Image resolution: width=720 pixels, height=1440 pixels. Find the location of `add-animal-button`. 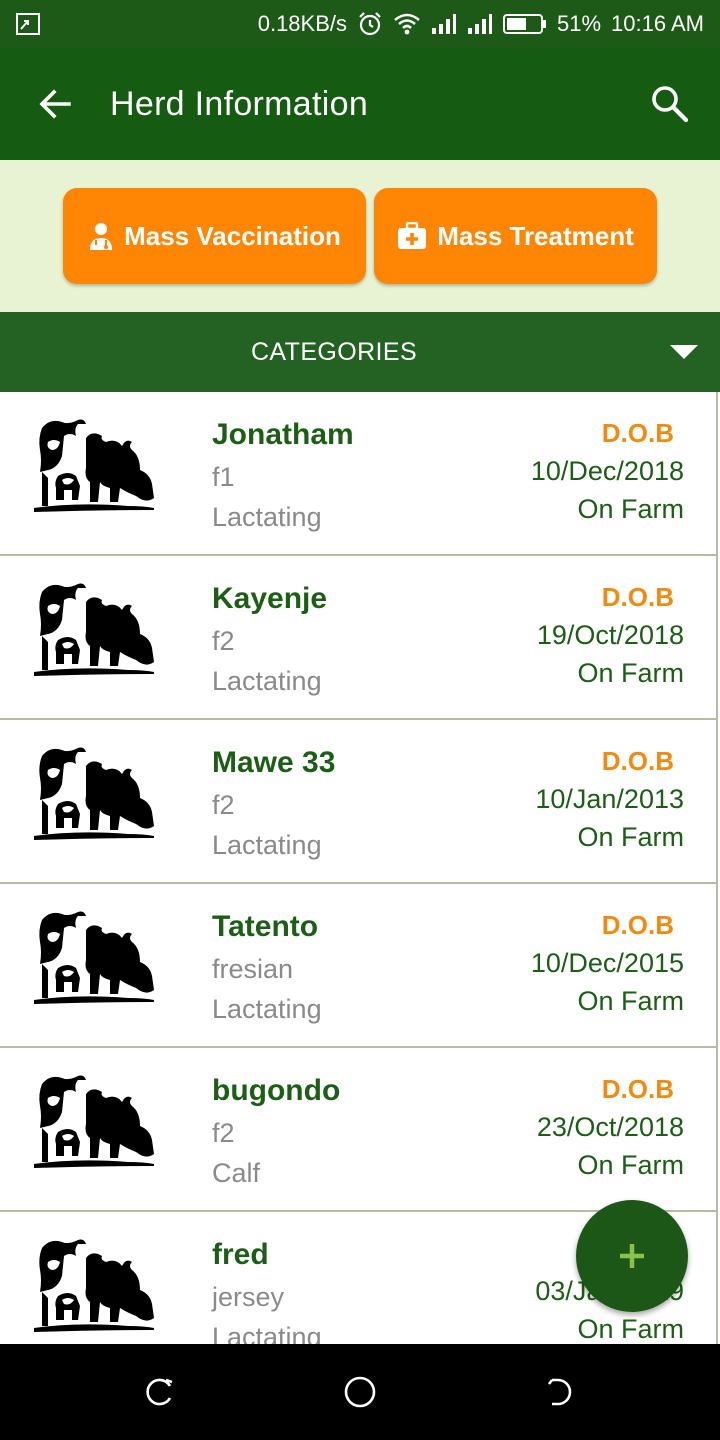

add-animal-button is located at coordinates (632, 1256).